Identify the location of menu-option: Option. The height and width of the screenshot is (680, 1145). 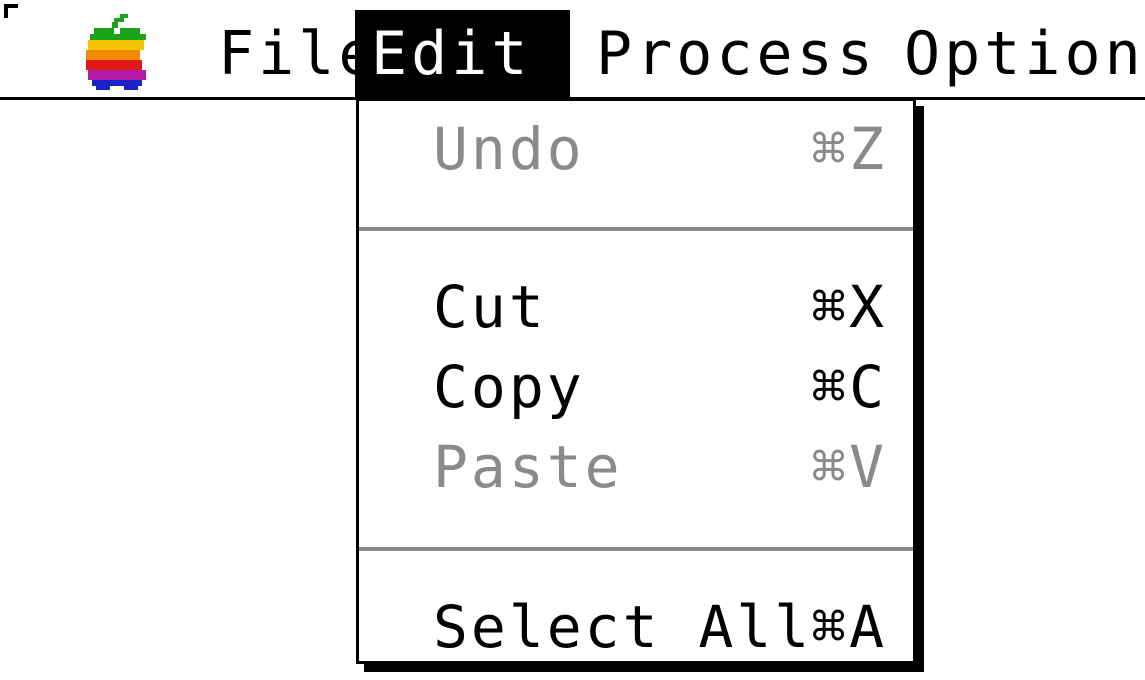
(1014, 54).